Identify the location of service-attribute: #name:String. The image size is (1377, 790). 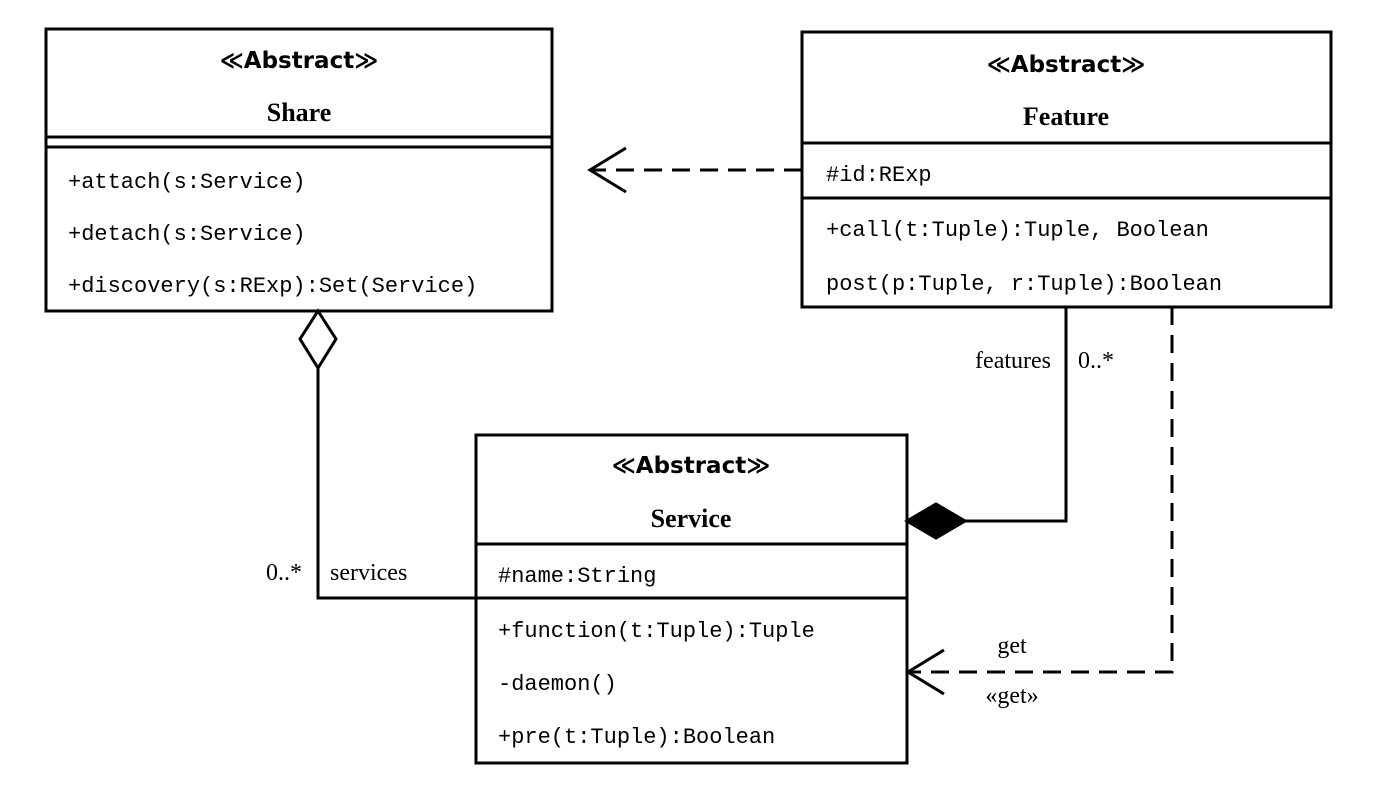
(577, 576).